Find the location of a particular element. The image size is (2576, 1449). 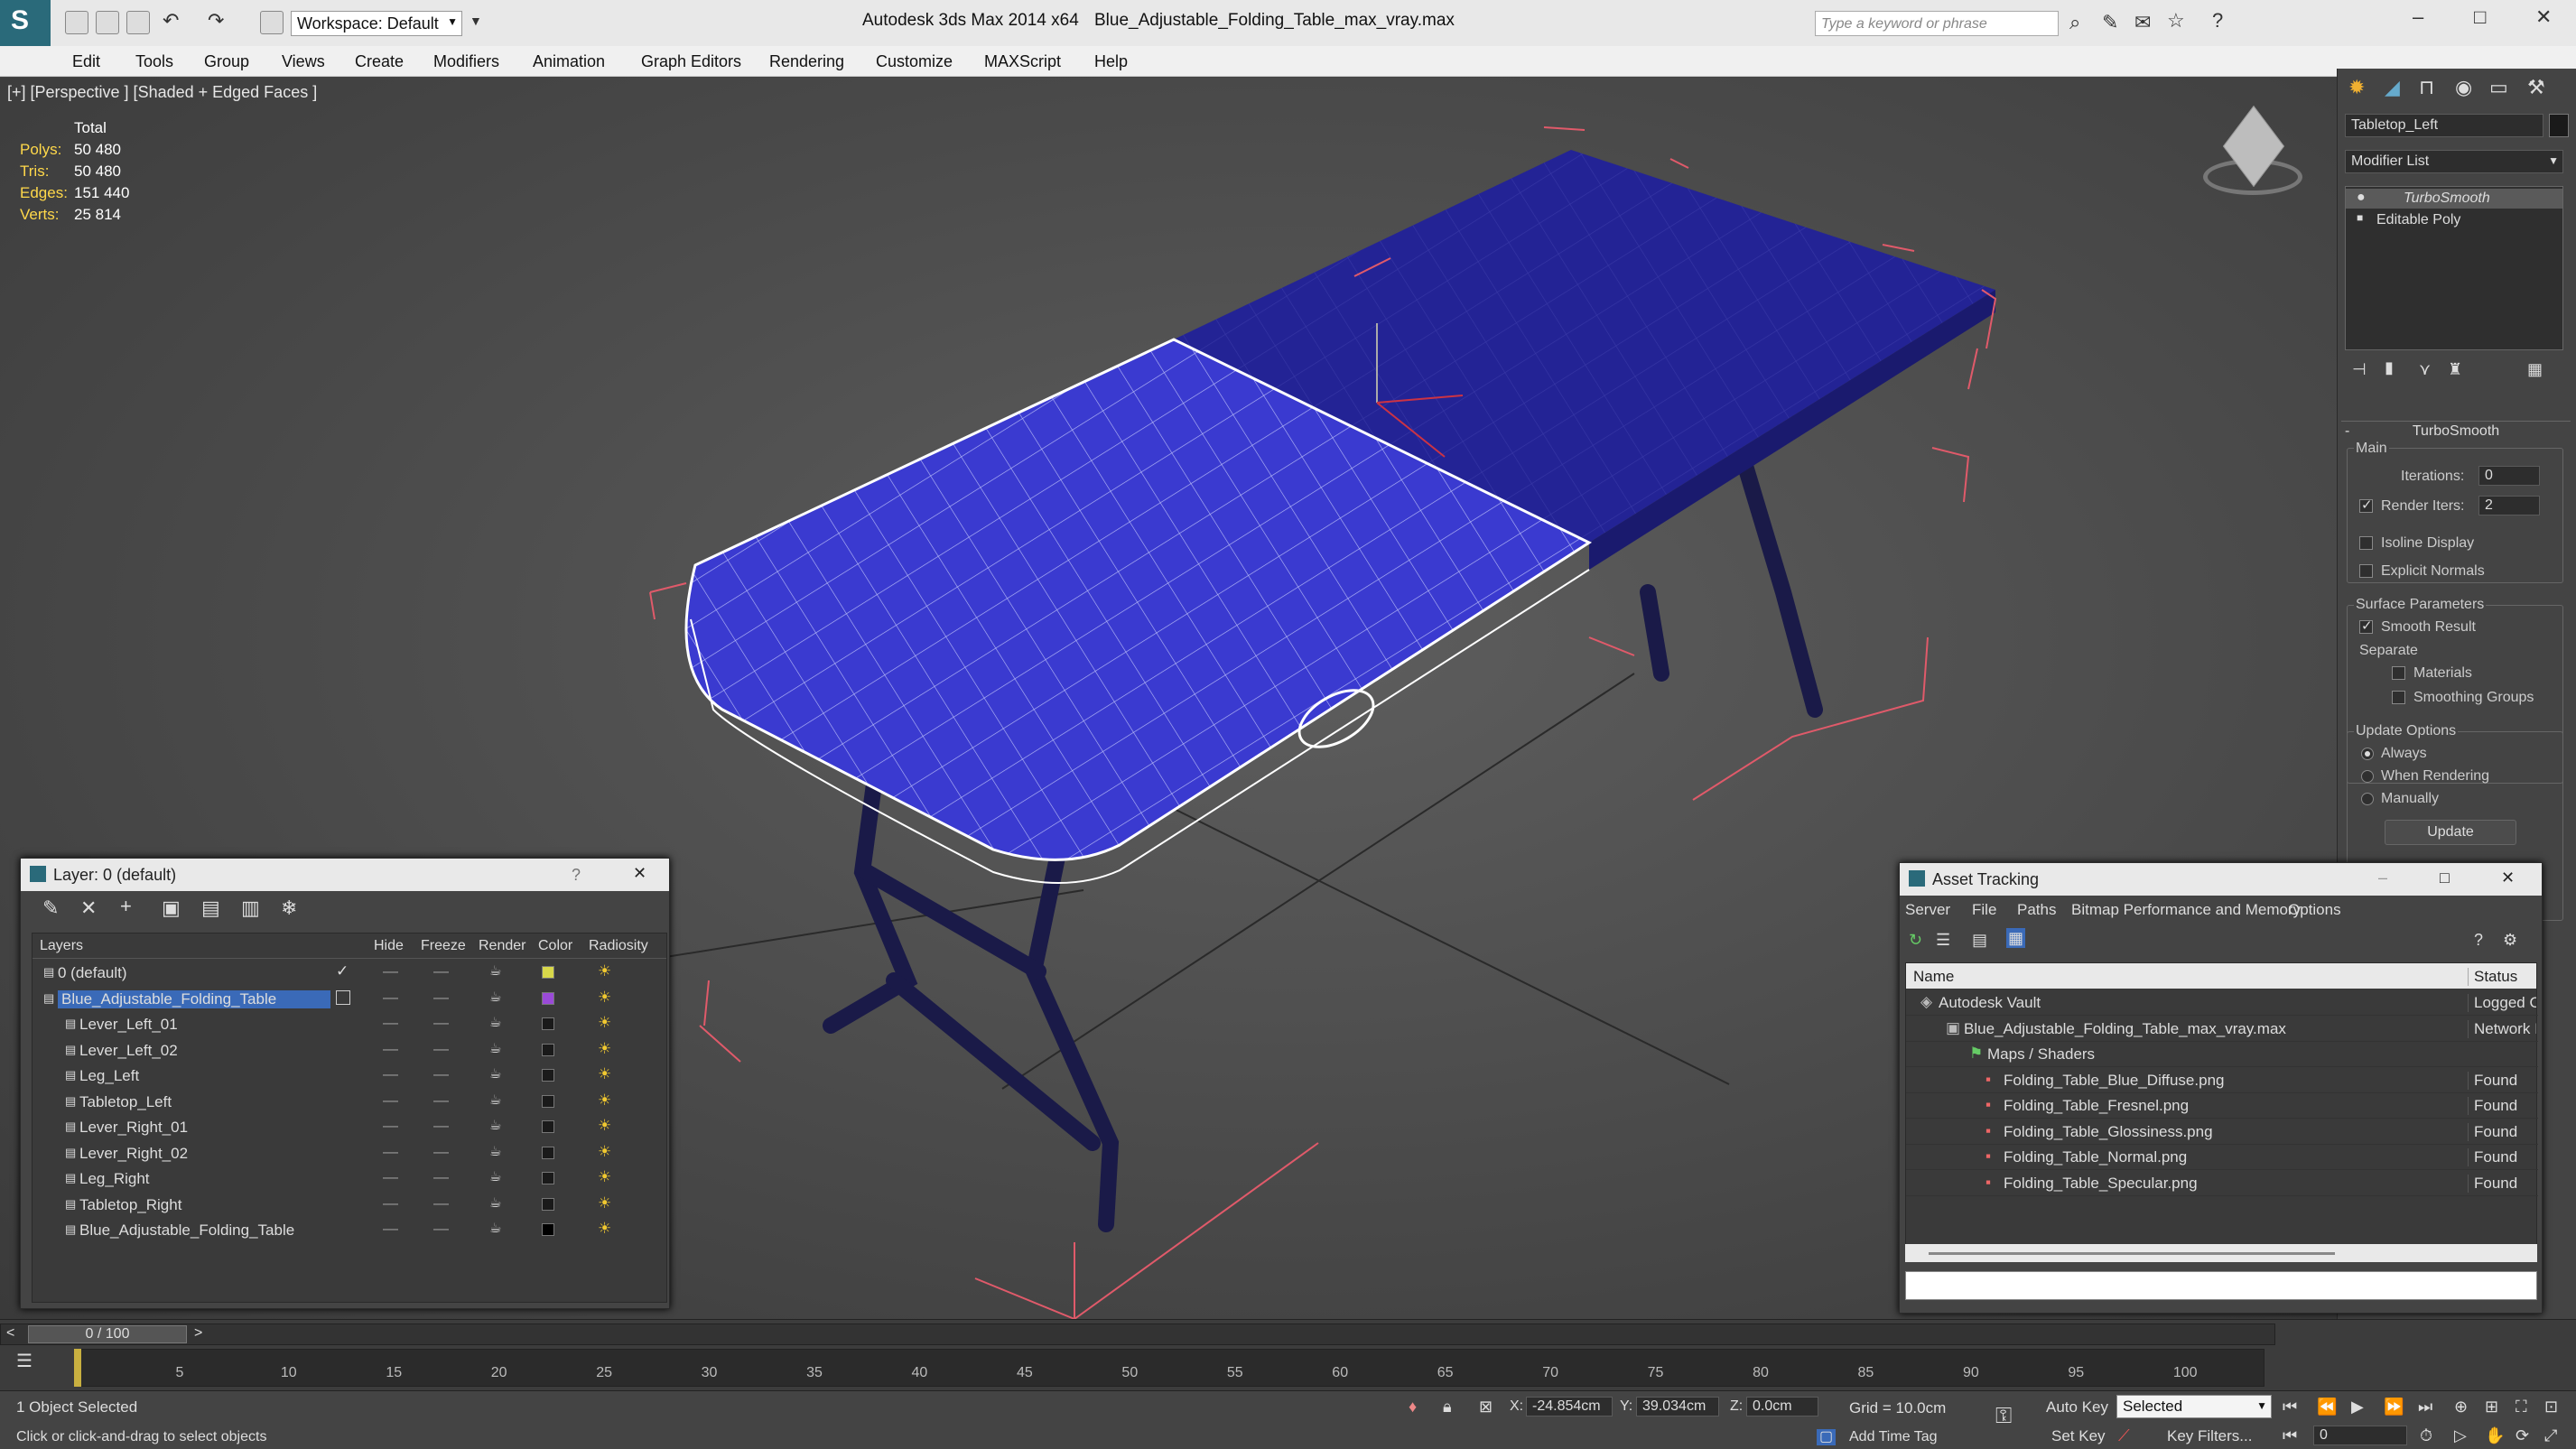

app-logo: S is located at coordinates (25, 23).